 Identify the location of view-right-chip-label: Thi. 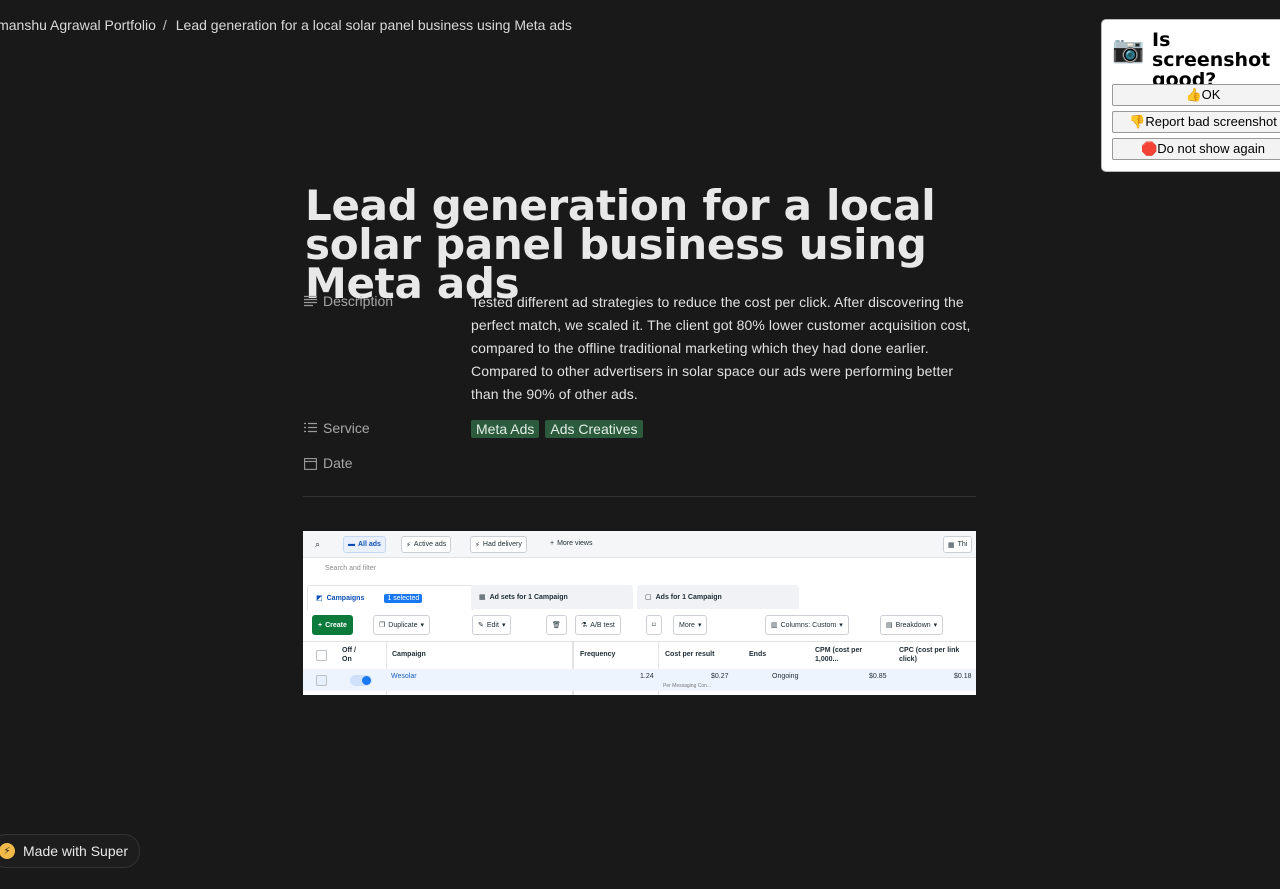
(962, 544).